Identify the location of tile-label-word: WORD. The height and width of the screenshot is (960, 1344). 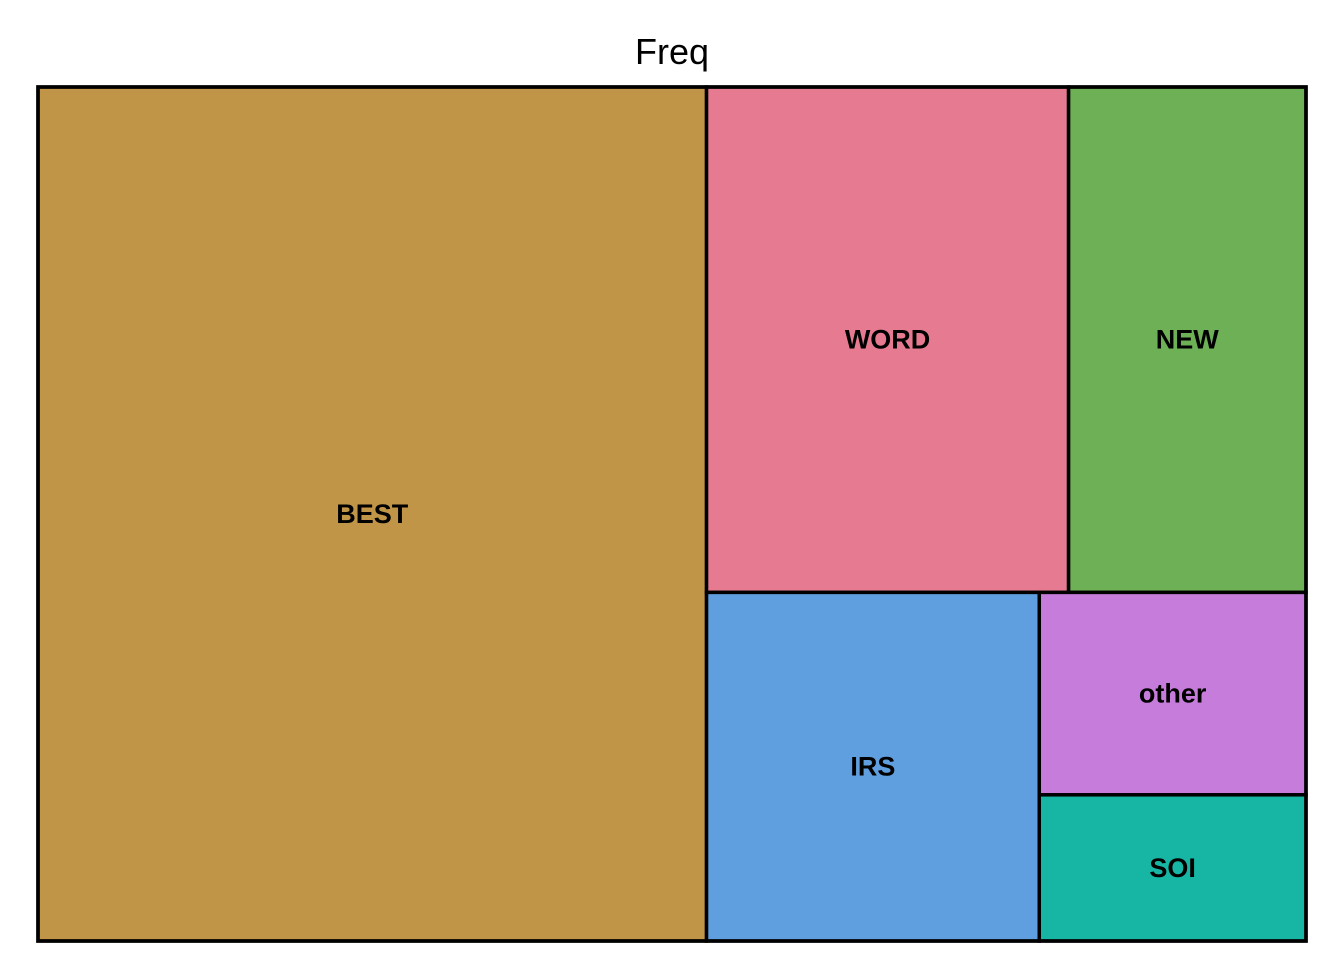
(887, 340).